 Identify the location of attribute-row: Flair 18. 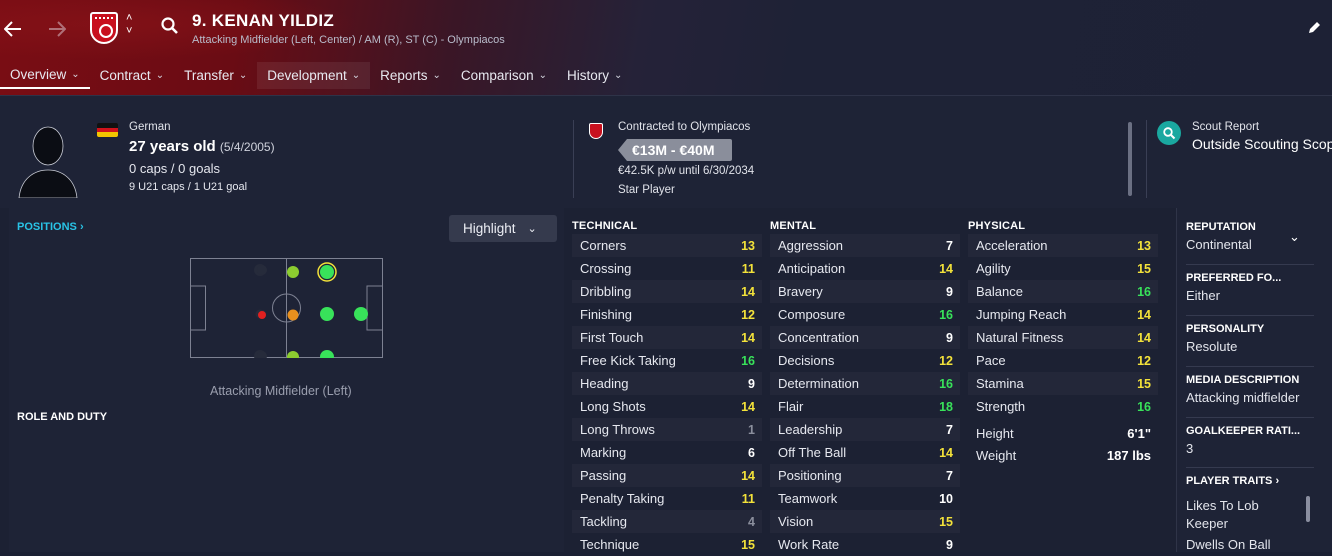
(865, 406).